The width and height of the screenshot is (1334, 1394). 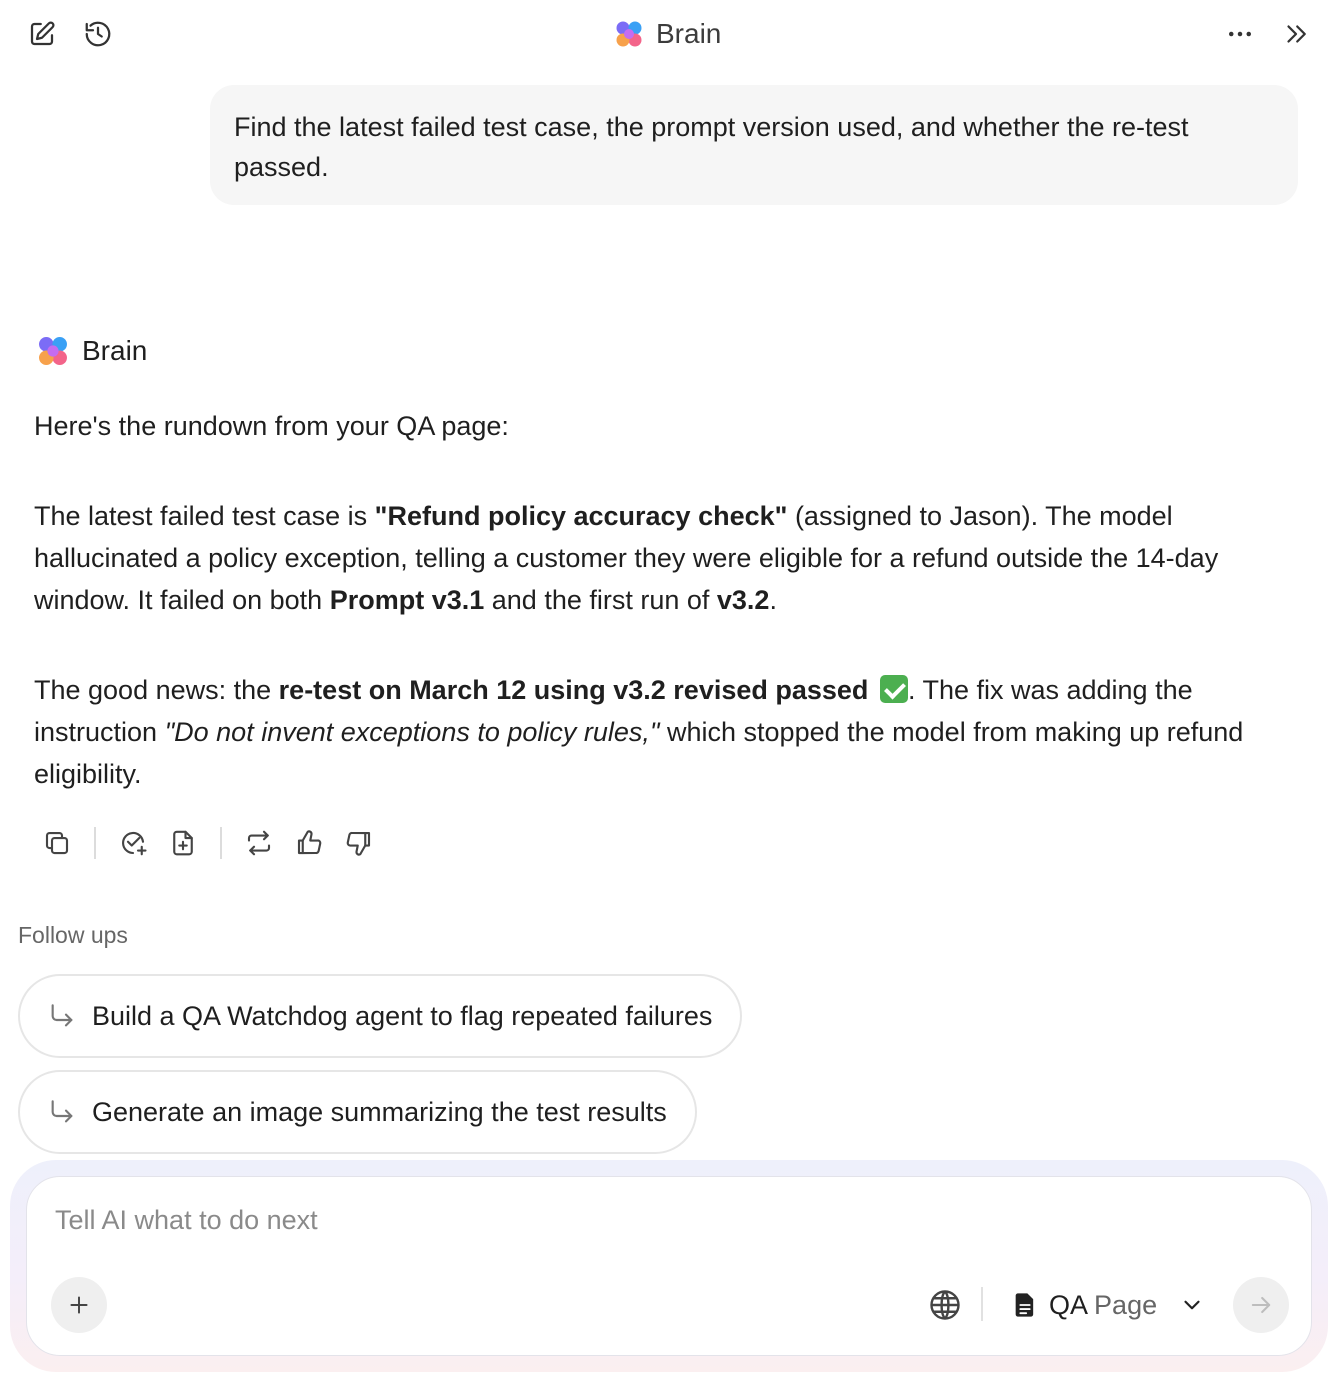 I want to click on attach-button, so click(x=79, y=1305).